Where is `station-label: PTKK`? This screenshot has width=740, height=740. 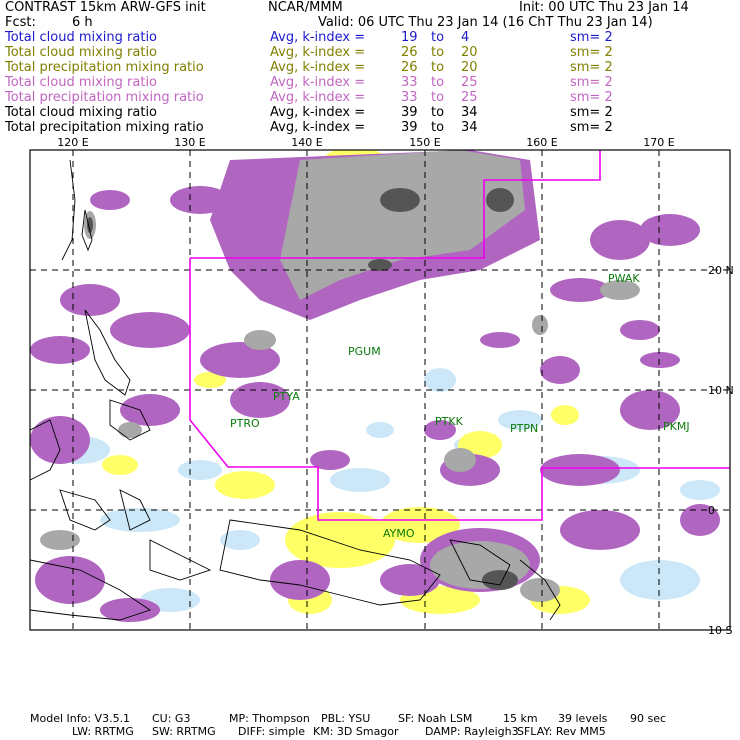 station-label: PTKK is located at coordinates (449, 421).